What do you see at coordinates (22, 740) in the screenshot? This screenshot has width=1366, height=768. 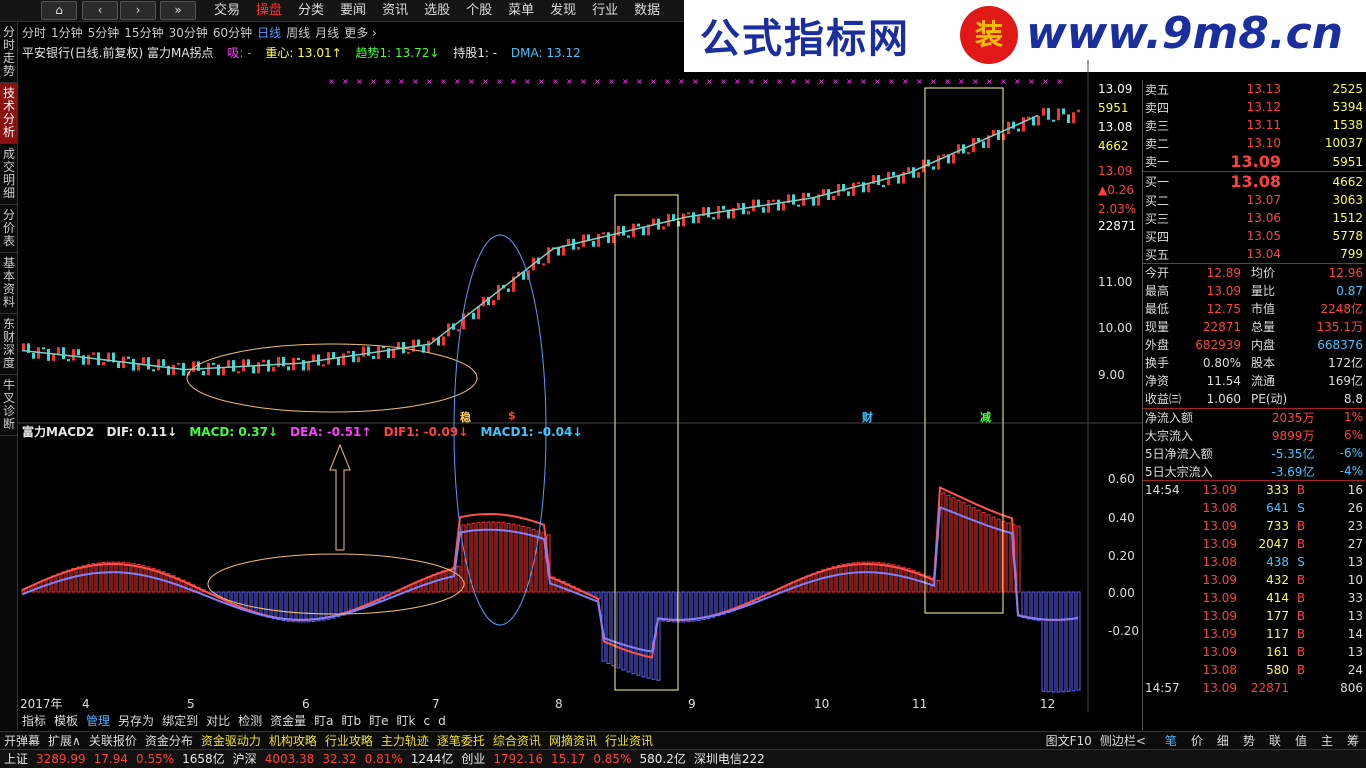 I see `function-tab: 开弹幕` at bounding box center [22, 740].